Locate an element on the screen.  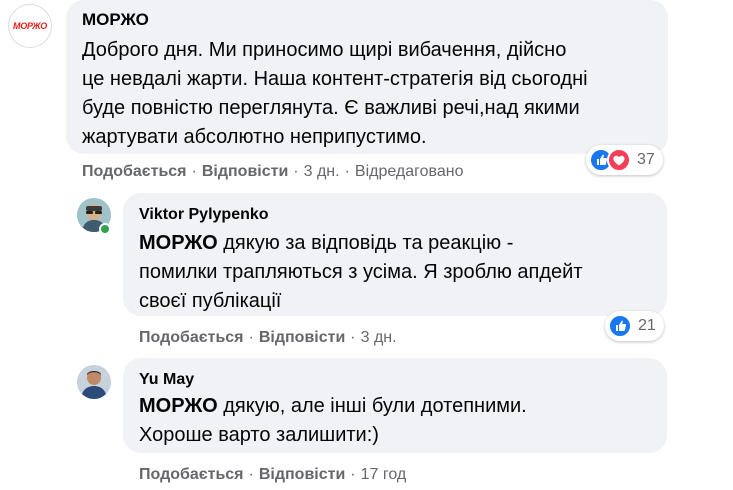
avatar: МОРЖО is located at coordinates (30, 26).